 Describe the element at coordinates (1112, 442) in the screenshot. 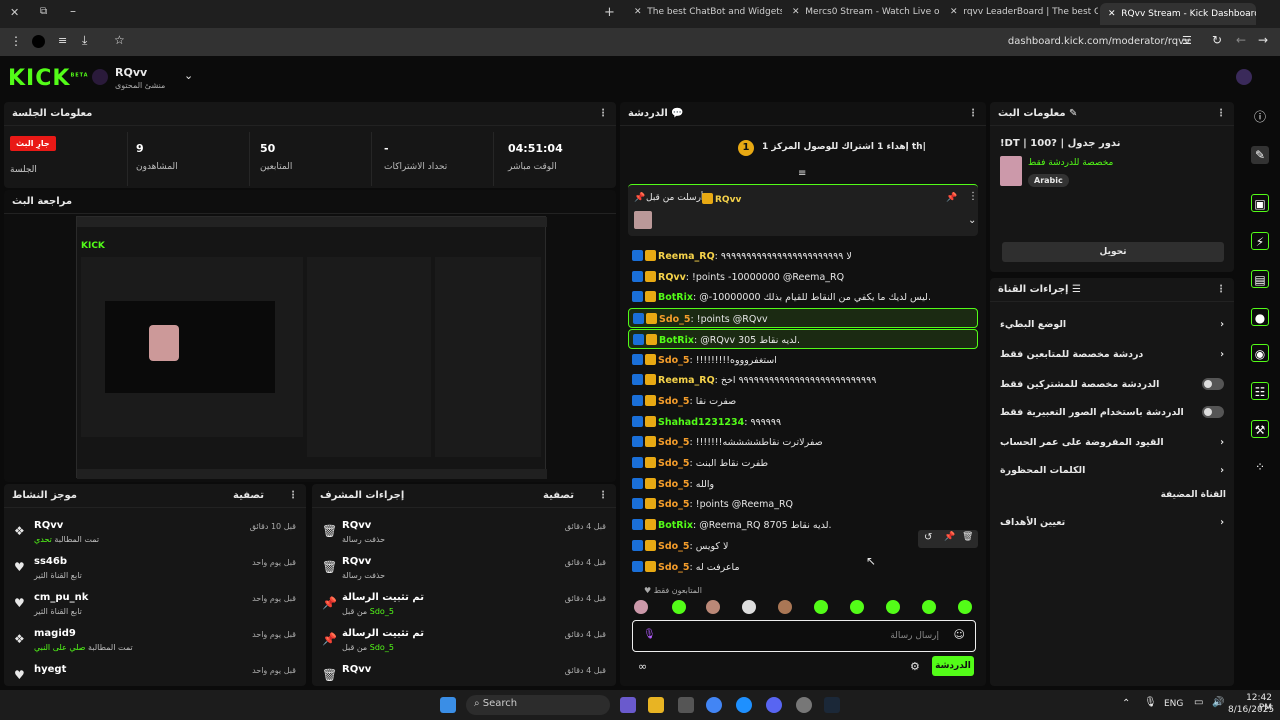

I see `setting-account-age: القيود المفروضة على عمر الحساب ›` at that location.